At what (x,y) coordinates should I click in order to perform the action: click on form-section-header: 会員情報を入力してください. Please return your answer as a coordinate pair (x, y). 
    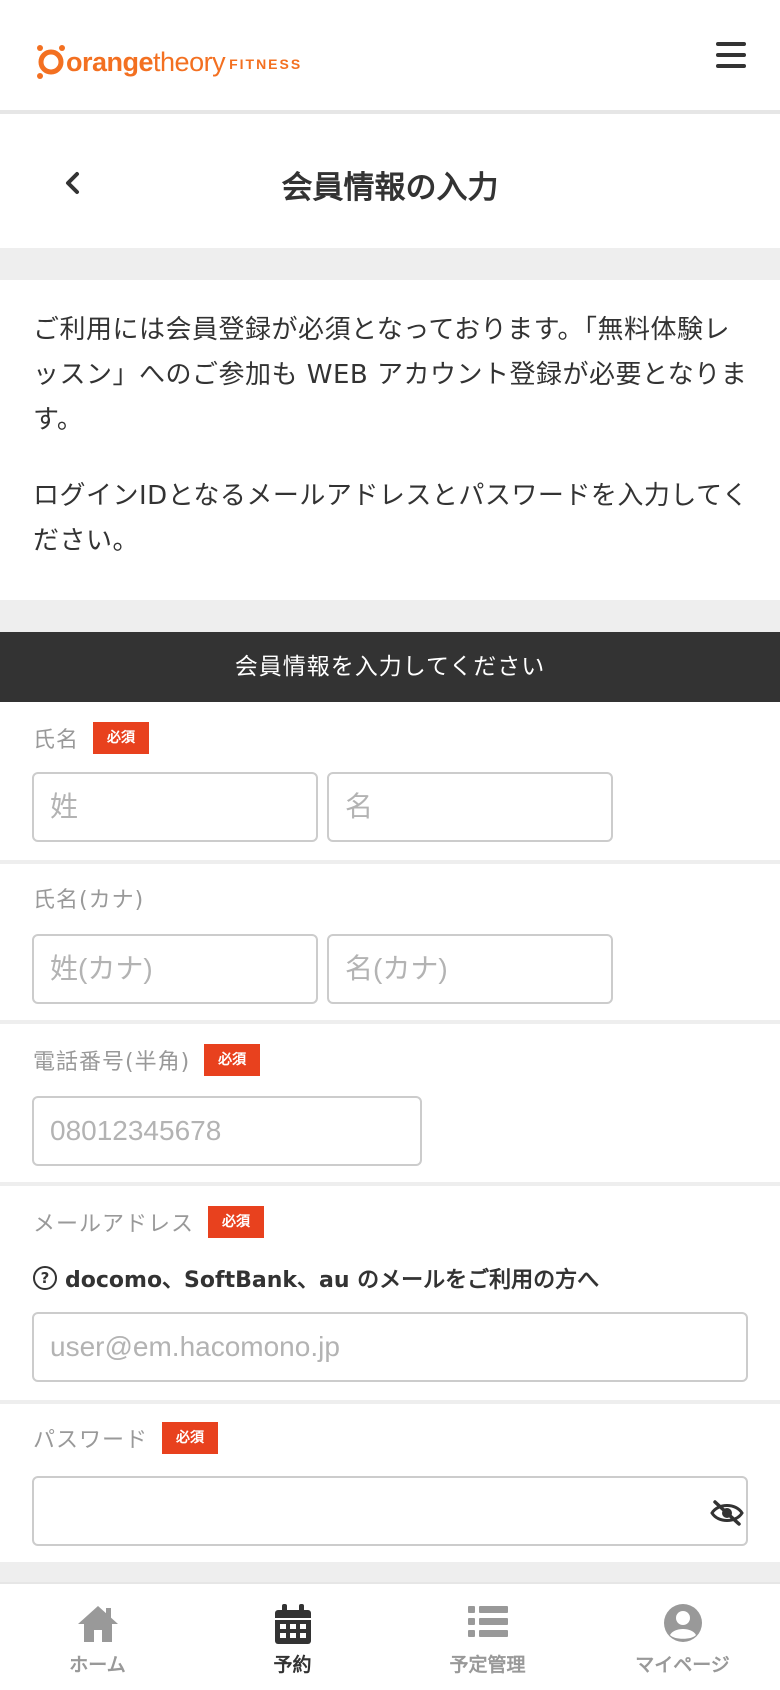
    Looking at the image, I should click on (390, 667).